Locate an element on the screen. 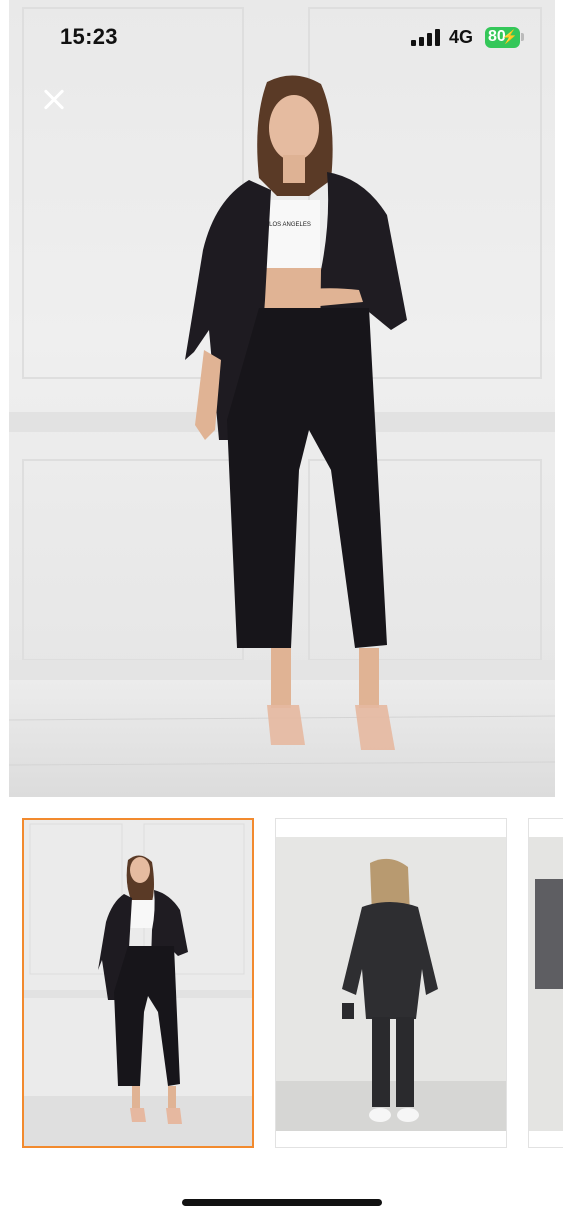 This screenshot has width=563, height=1219. status-time: 15:23 is located at coordinates (89, 36).